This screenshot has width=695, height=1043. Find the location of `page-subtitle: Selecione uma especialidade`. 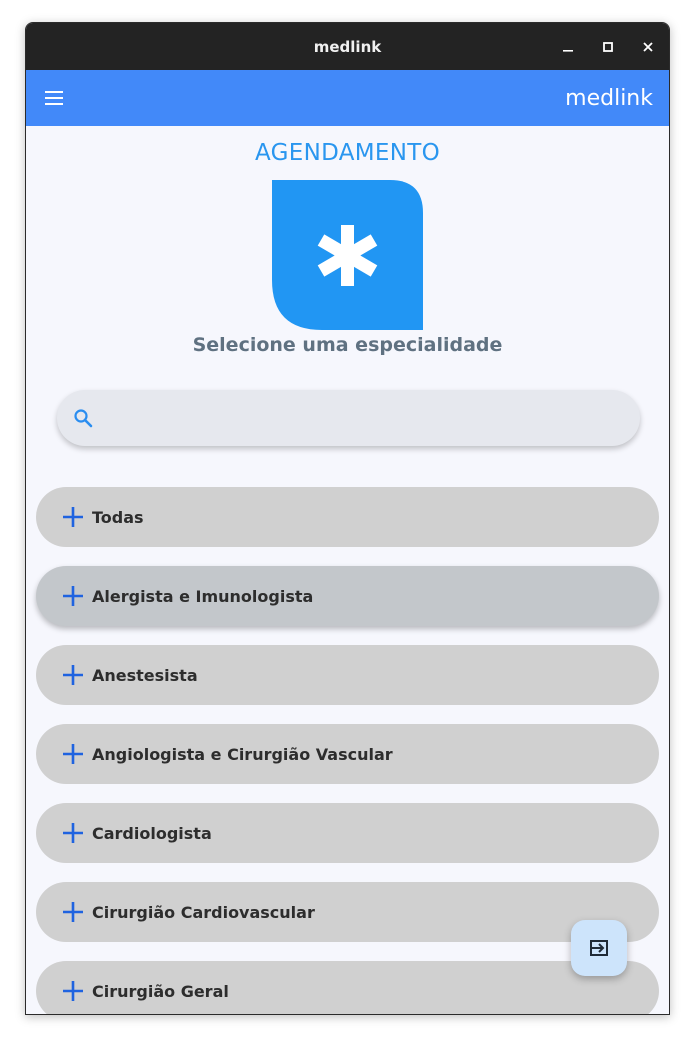

page-subtitle: Selecione uma especialidade is located at coordinates (347, 345).